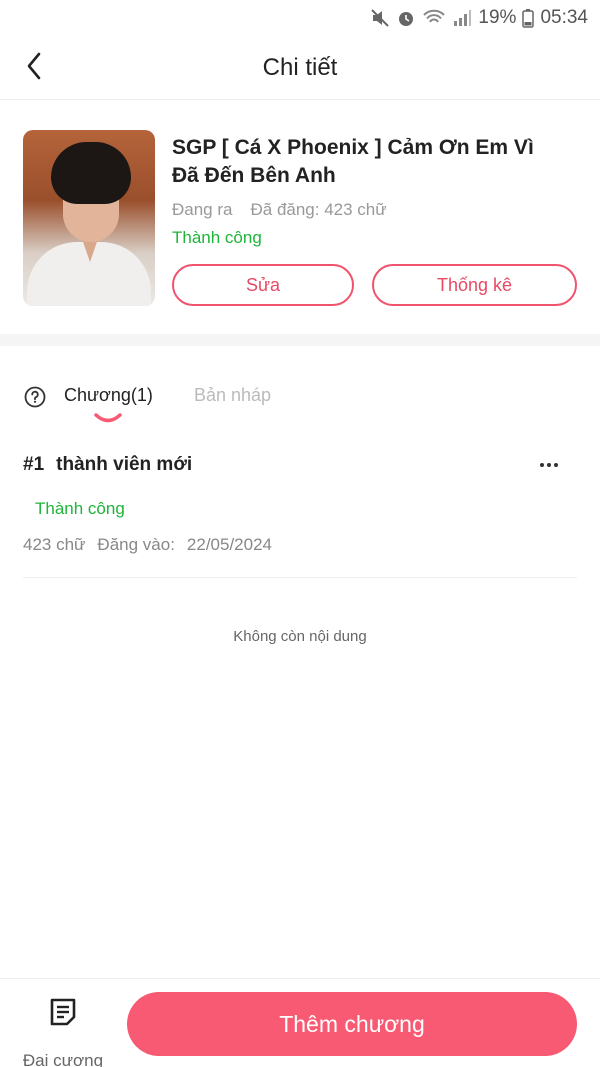 This screenshot has height=1067, width=600. I want to click on more-options-button, so click(549, 465).